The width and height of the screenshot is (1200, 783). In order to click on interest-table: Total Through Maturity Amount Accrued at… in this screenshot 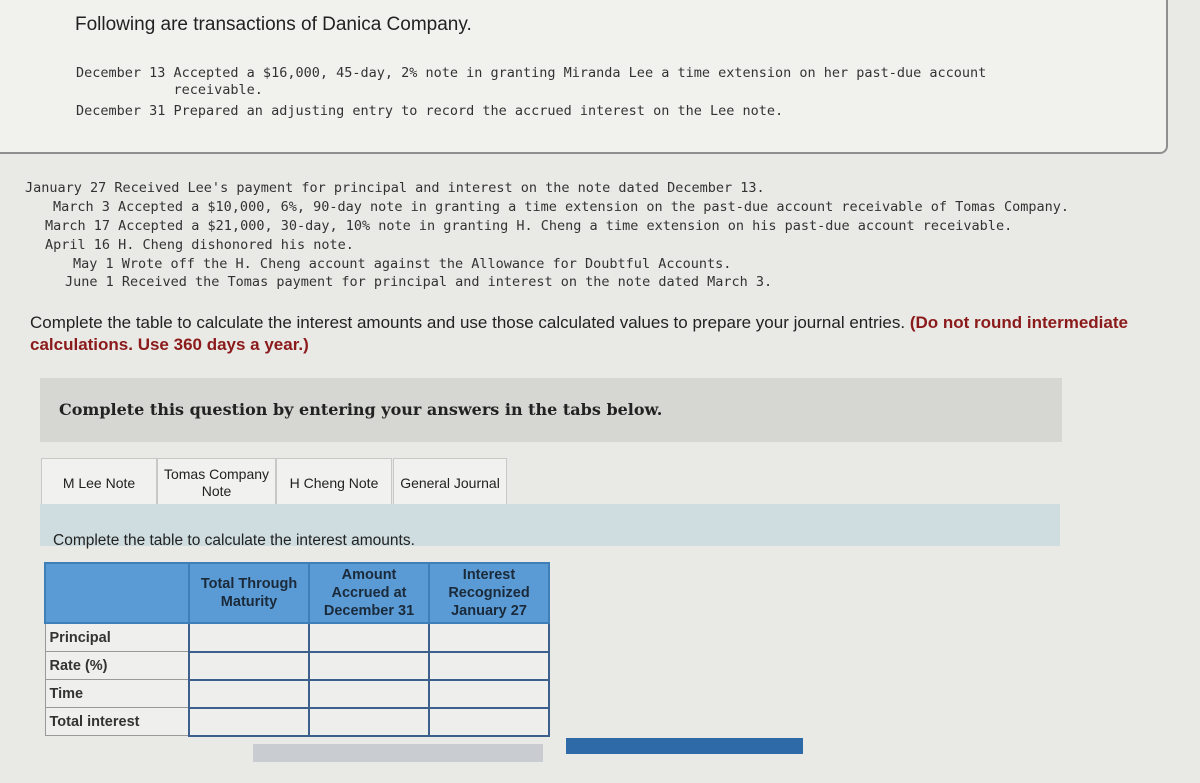, I will do `click(297, 649)`.